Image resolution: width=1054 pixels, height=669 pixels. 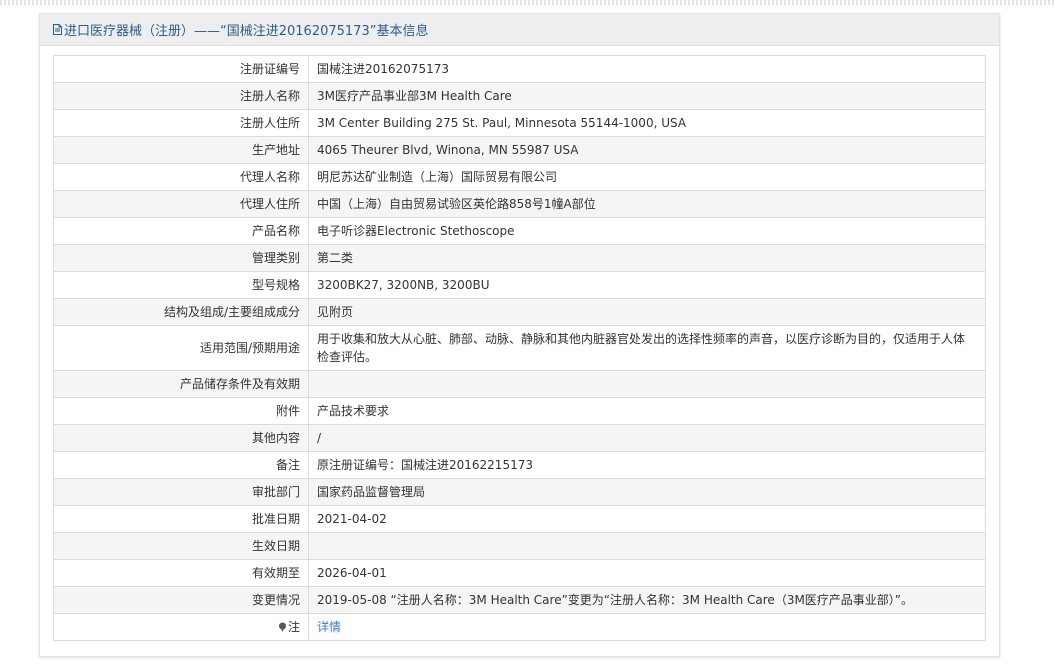 What do you see at coordinates (647, 438) in the screenshot?
I see `field-value: /` at bounding box center [647, 438].